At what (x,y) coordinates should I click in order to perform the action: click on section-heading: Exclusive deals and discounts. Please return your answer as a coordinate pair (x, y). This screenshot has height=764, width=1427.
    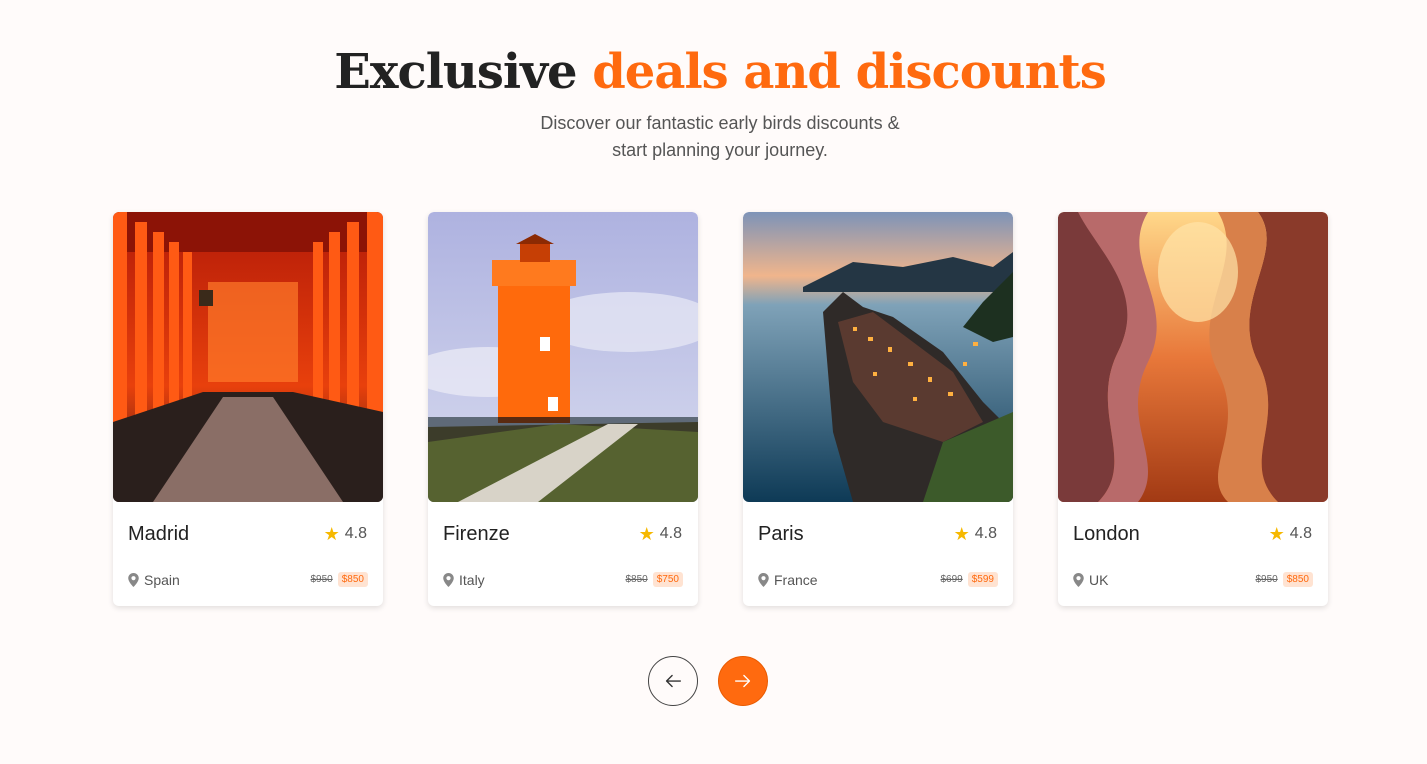
    Looking at the image, I should click on (713, 72).